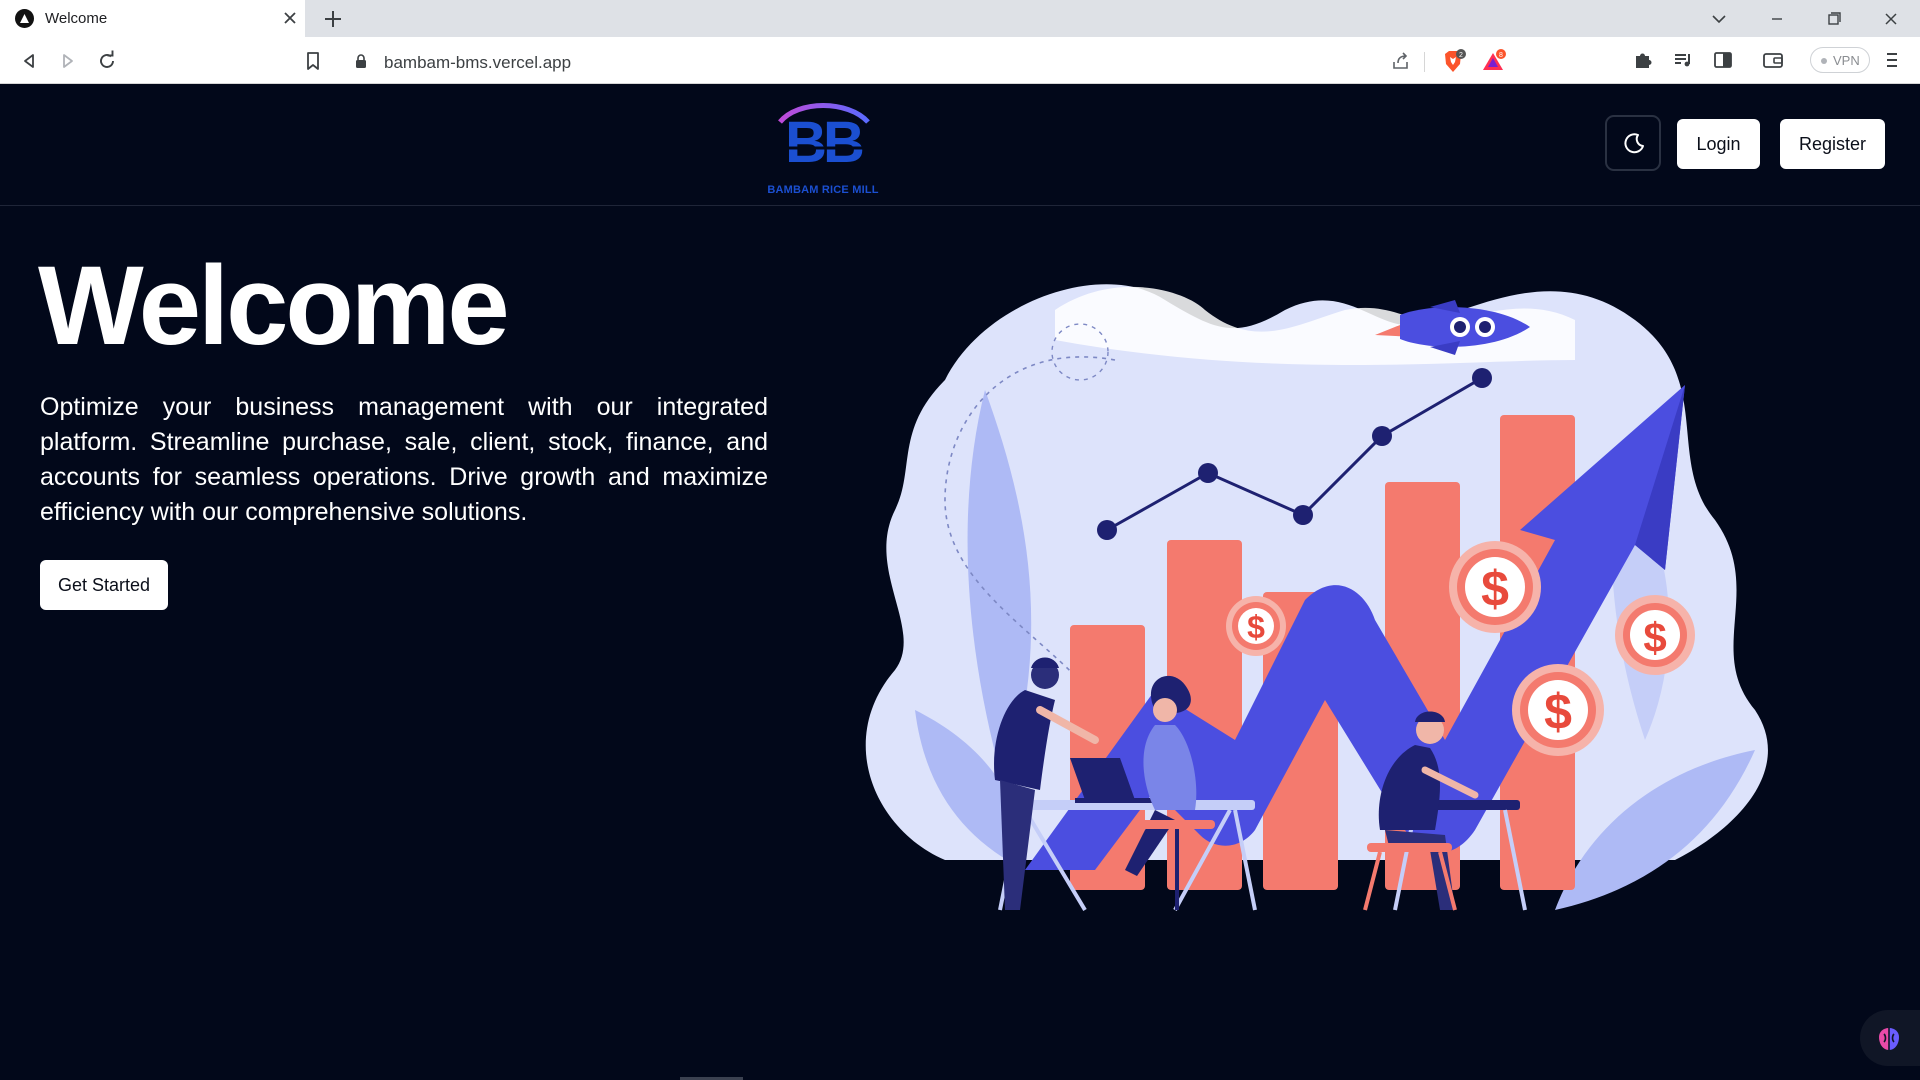 This screenshot has height=1080, width=1920. What do you see at coordinates (313, 61) in the screenshot?
I see `bookmark-icon` at bounding box center [313, 61].